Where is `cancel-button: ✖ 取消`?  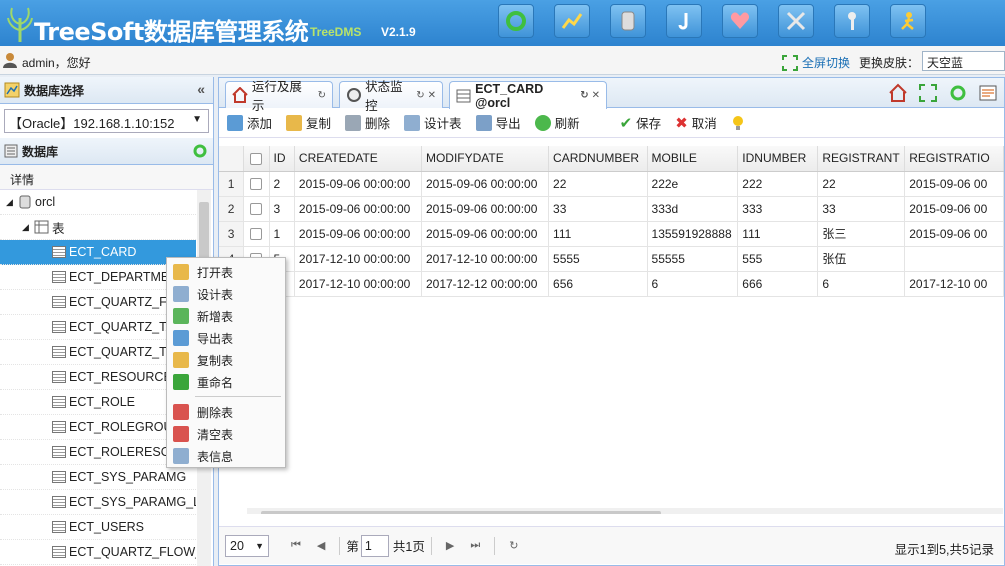
cancel-button: ✖ 取消 is located at coordinates (696, 122).